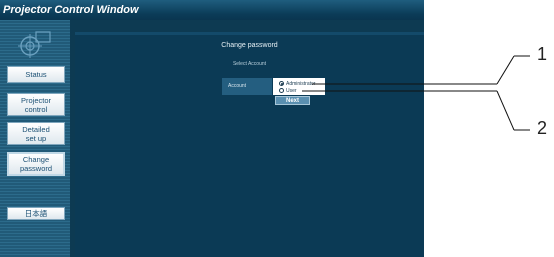  What do you see at coordinates (542, 54) in the screenshot?
I see `callout-number-1: 1` at bounding box center [542, 54].